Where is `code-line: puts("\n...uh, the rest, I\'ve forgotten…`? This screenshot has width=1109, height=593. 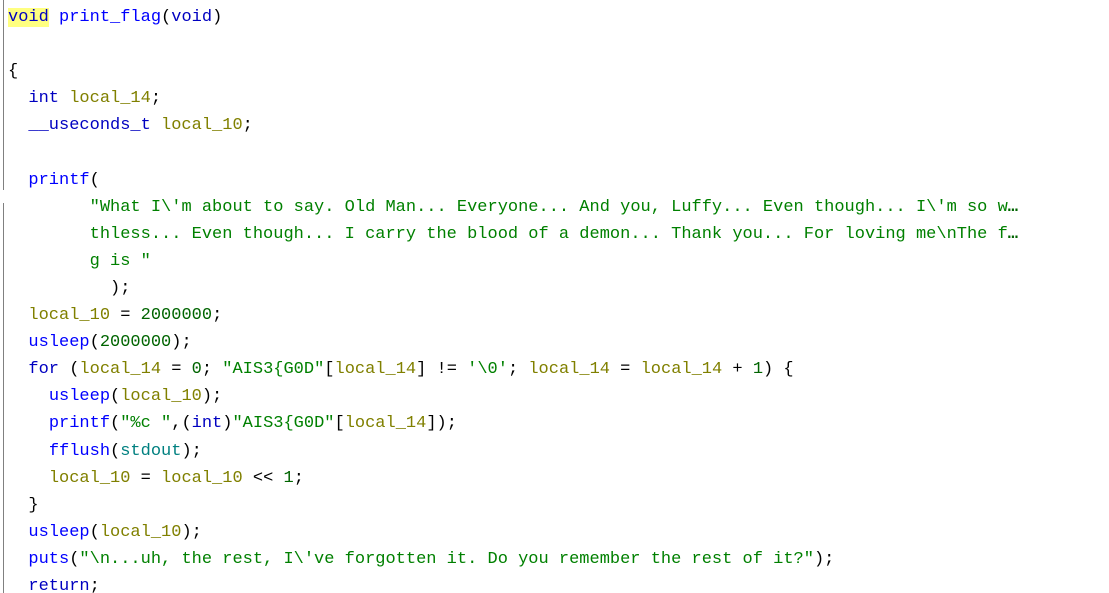
code-line: puts("\n...uh, the rest, I\'ve forgotten… is located at coordinates (554, 559).